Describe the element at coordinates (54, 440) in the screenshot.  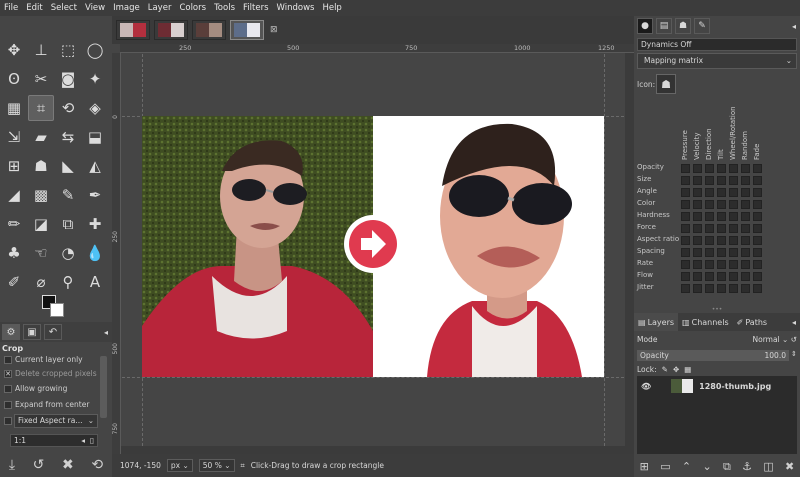
I see `aspect-ratio-field: 1:1 ◂ ▯` at that location.